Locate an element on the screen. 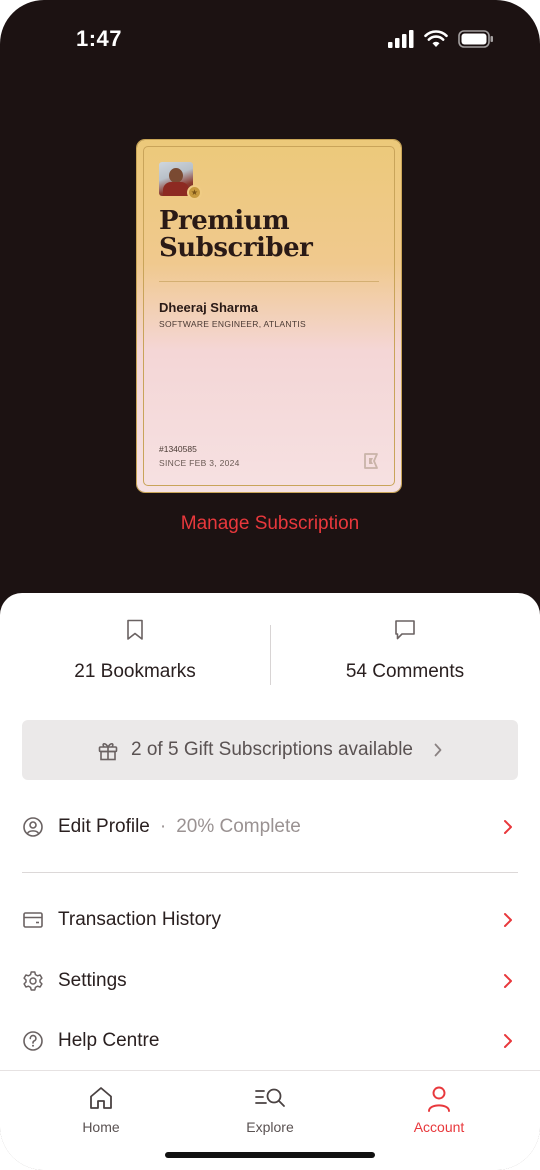 This screenshot has height=1170, width=540. member-name: Dheeraj Sharma is located at coordinates (208, 307).